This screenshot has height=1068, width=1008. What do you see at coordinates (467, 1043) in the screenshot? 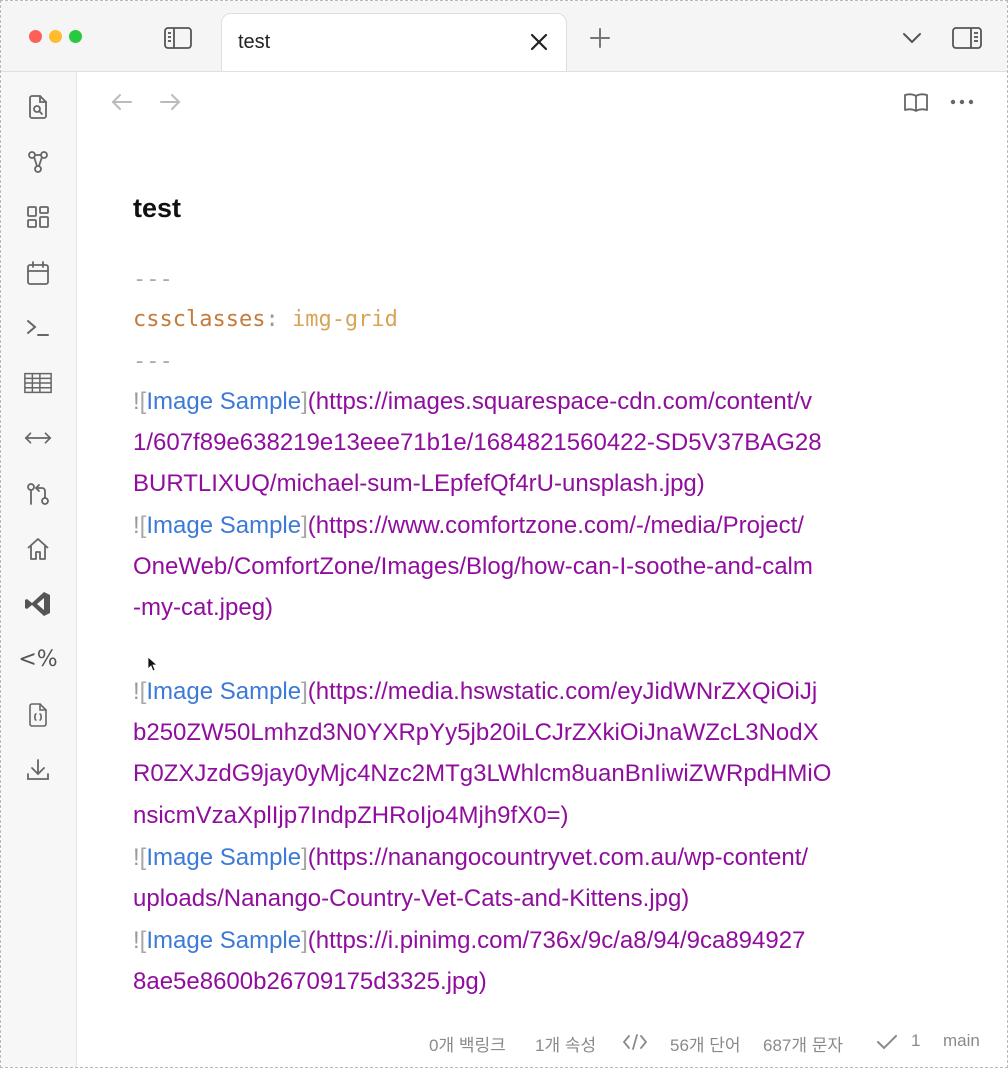
I see `status-backlinks: 0개 백링크` at bounding box center [467, 1043].